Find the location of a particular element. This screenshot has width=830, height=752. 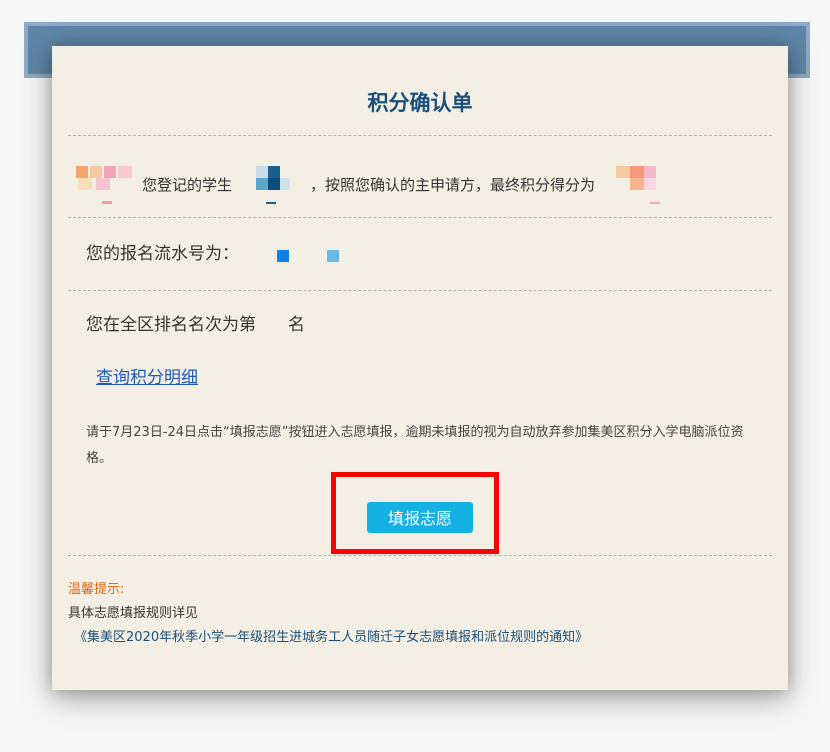

tips-text: 具体志愿填报规则详见 is located at coordinates (133, 613).